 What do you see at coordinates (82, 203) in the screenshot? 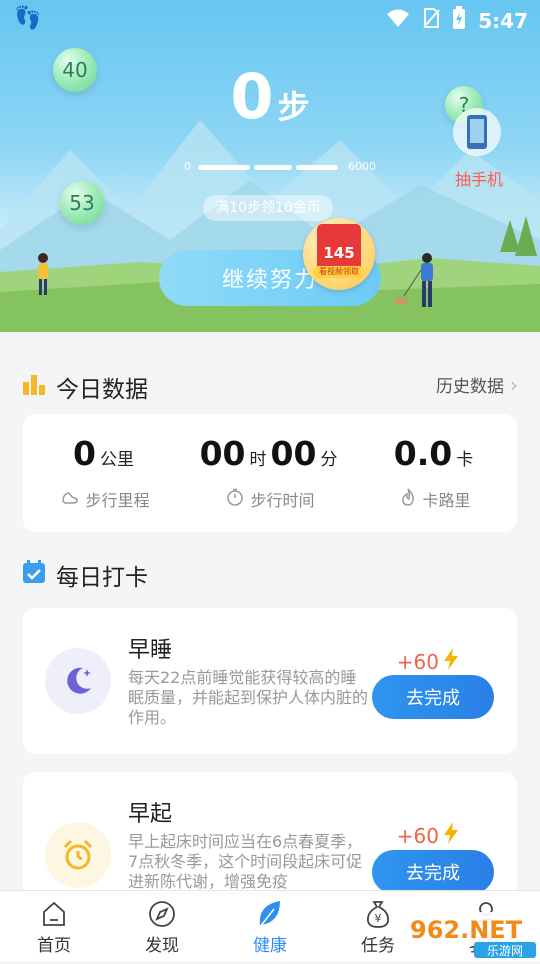
I see `coin-bubble: 53` at bounding box center [82, 203].